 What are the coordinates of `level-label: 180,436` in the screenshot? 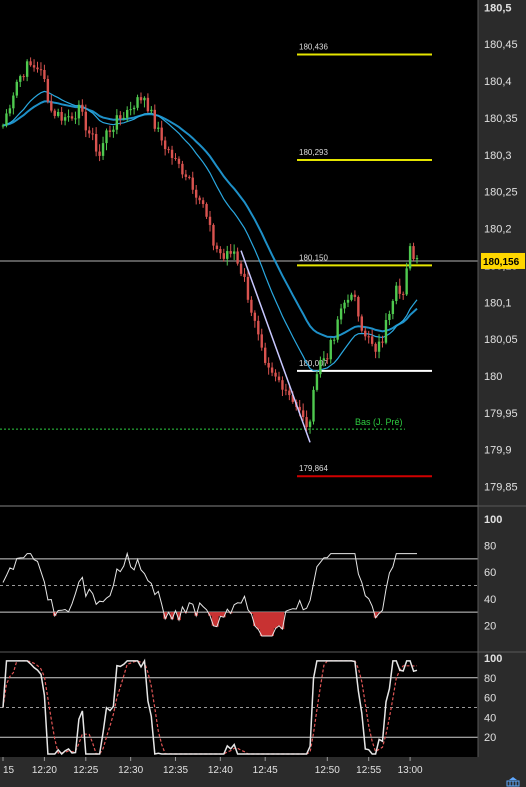 It's located at (313, 47).